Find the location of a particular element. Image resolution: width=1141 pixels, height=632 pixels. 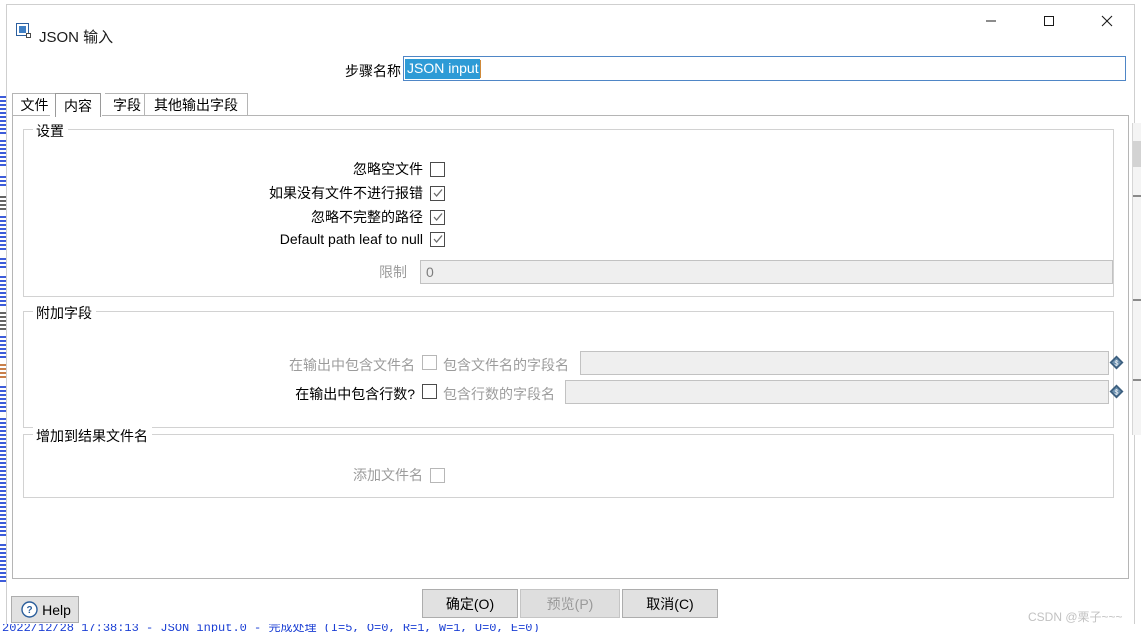

tab-label: 内容 is located at coordinates (78, 105).